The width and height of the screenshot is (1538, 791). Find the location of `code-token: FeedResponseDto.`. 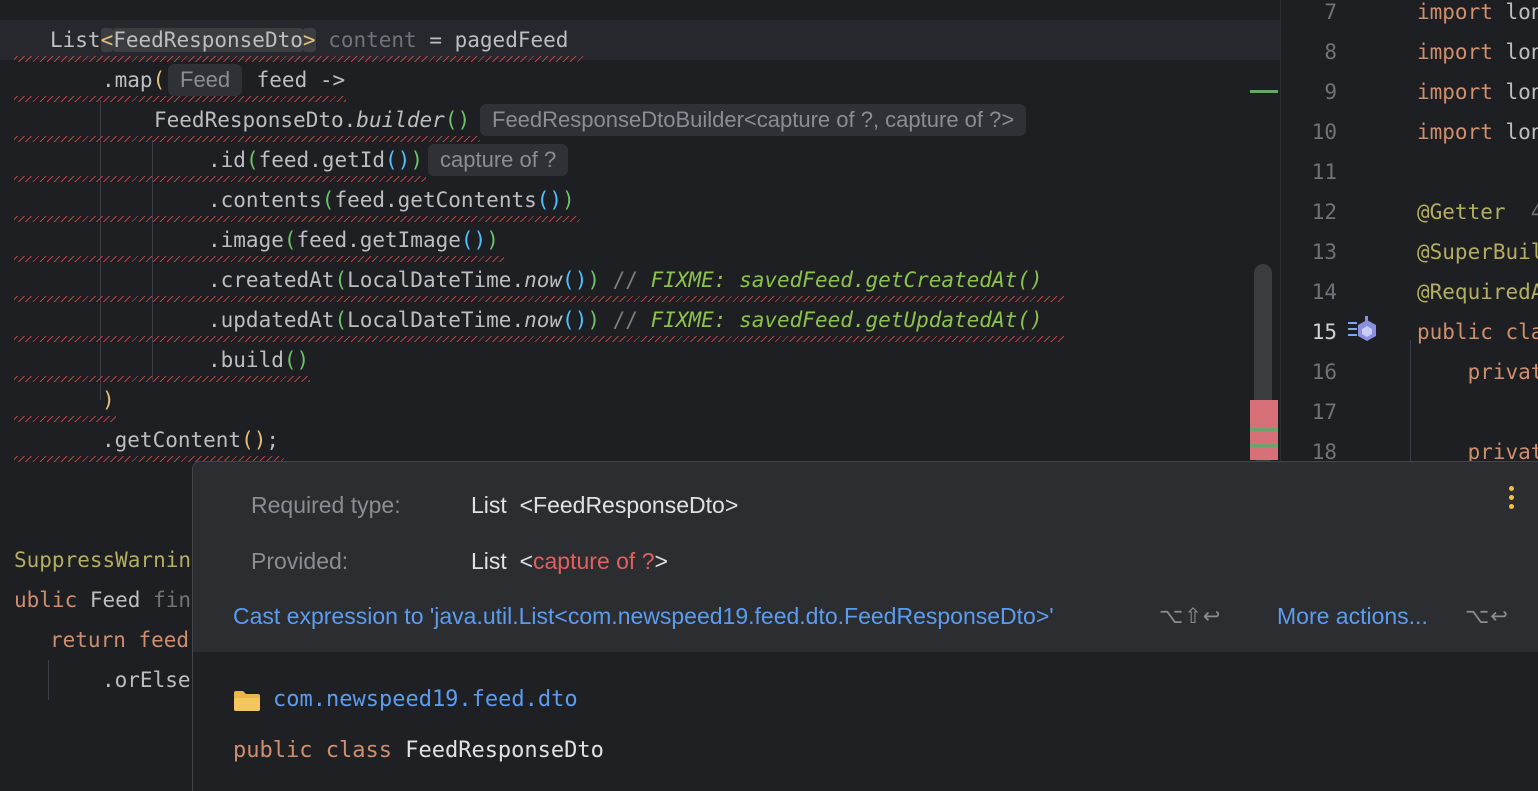

code-token: FeedResponseDto. is located at coordinates (255, 120).